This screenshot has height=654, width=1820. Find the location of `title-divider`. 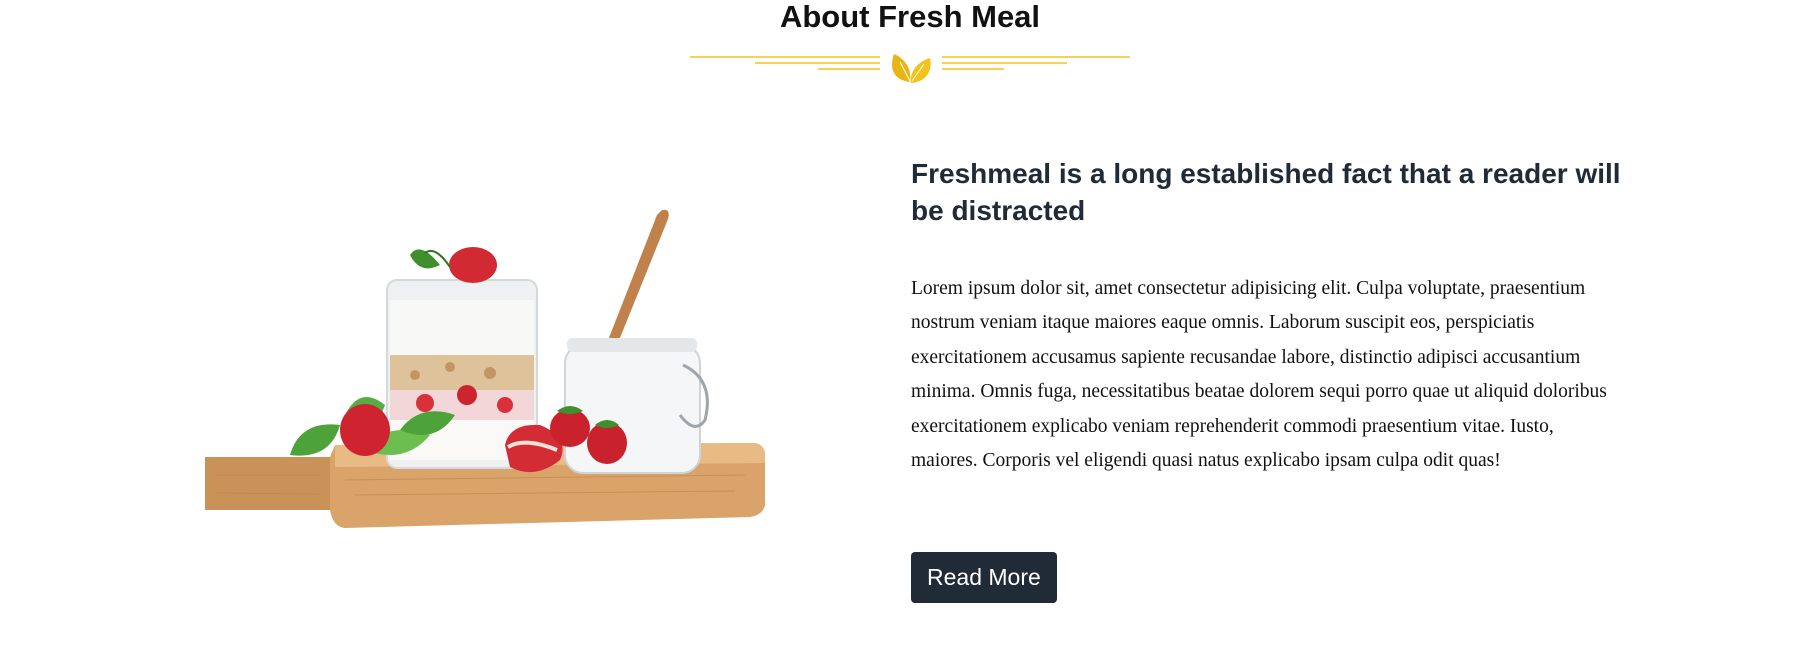

title-divider is located at coordinates (910, 68).